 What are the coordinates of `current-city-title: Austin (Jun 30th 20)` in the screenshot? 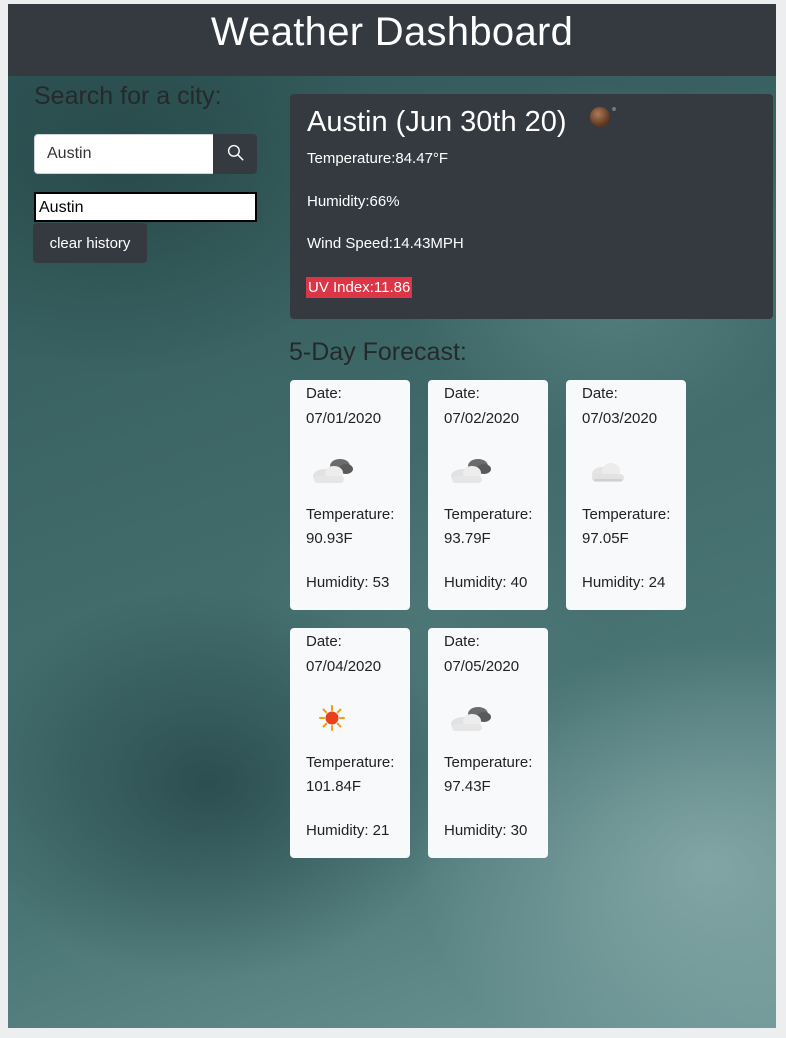 It's located at (437, 122).